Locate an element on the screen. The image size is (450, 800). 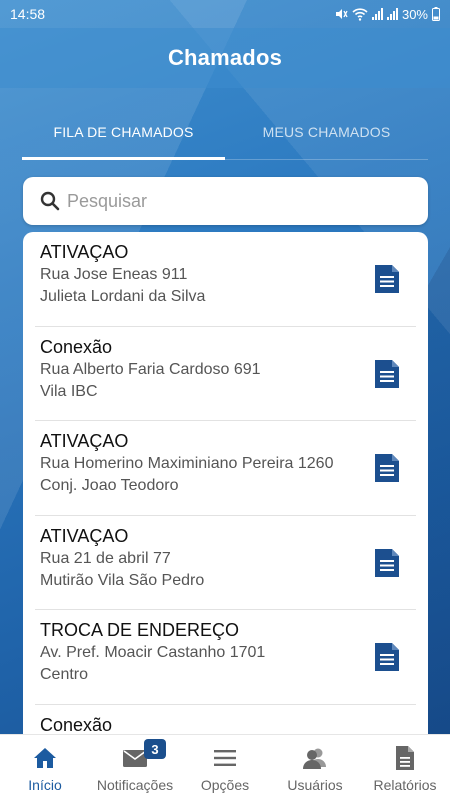
tab-bar: FILA DE CHAMADOS MEUS CHAMADOS is located at coordinates (225, 132).